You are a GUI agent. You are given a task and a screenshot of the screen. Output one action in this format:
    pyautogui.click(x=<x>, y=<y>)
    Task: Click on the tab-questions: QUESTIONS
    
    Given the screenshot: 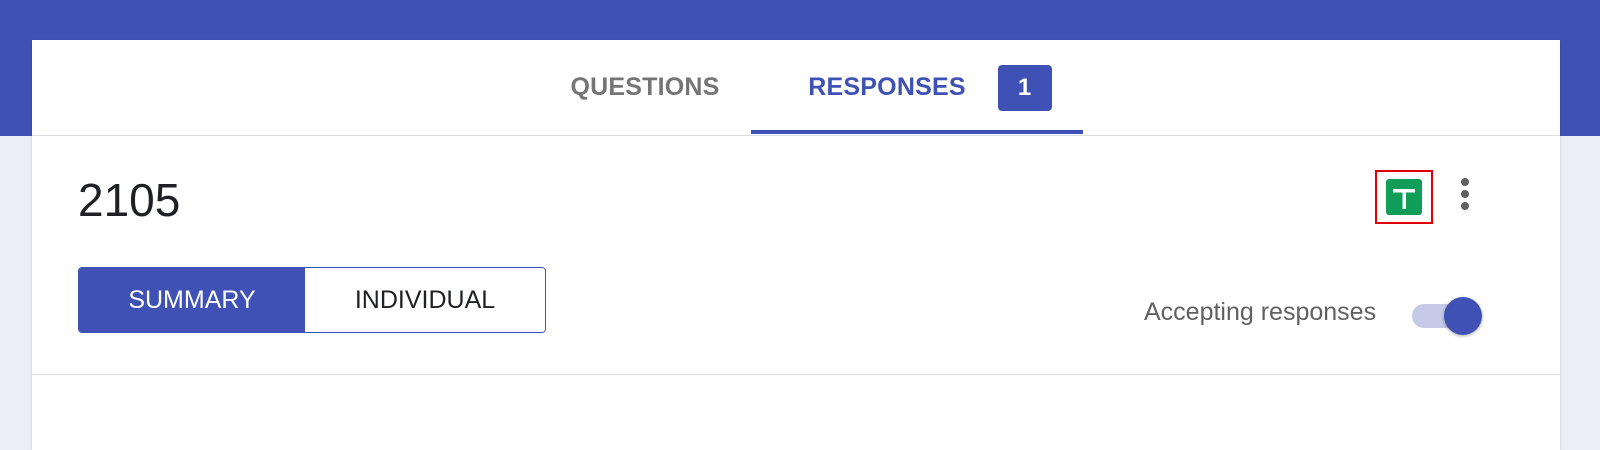 What is the action you would take?
    pyautogui.click(x=645, y=87)
    